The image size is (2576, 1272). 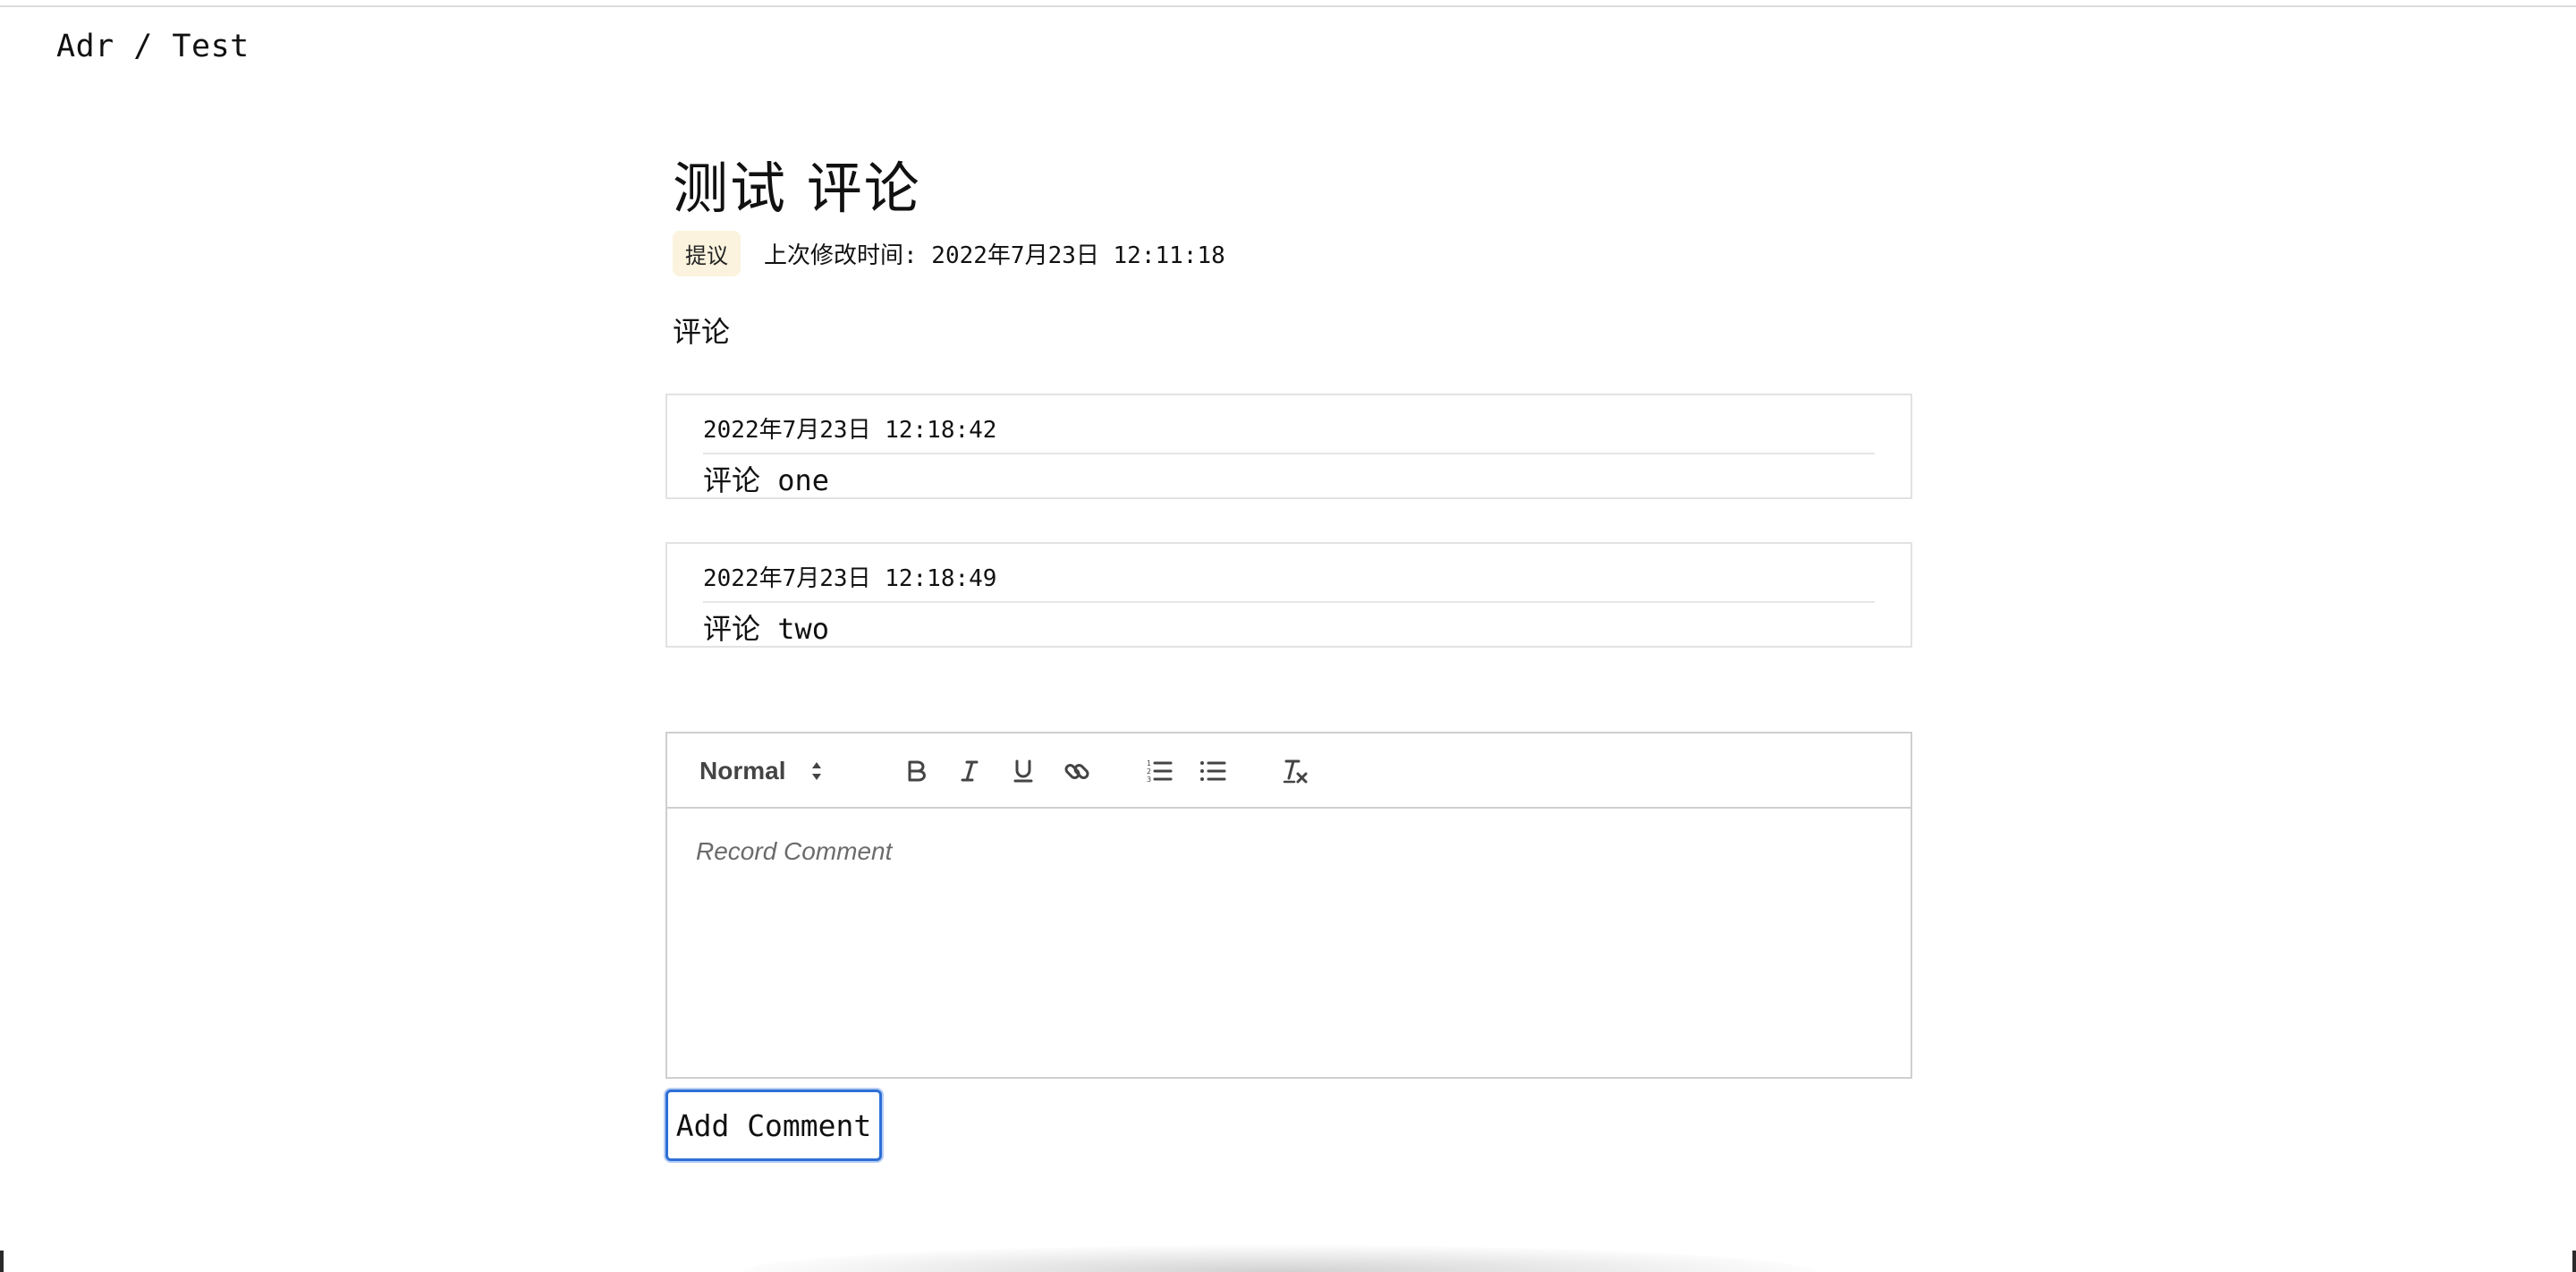 What do you see at coordinates (153, 46) in the screenshot?
I see `breadcrumb: Adr / Test` at bounding box center [153, 46].